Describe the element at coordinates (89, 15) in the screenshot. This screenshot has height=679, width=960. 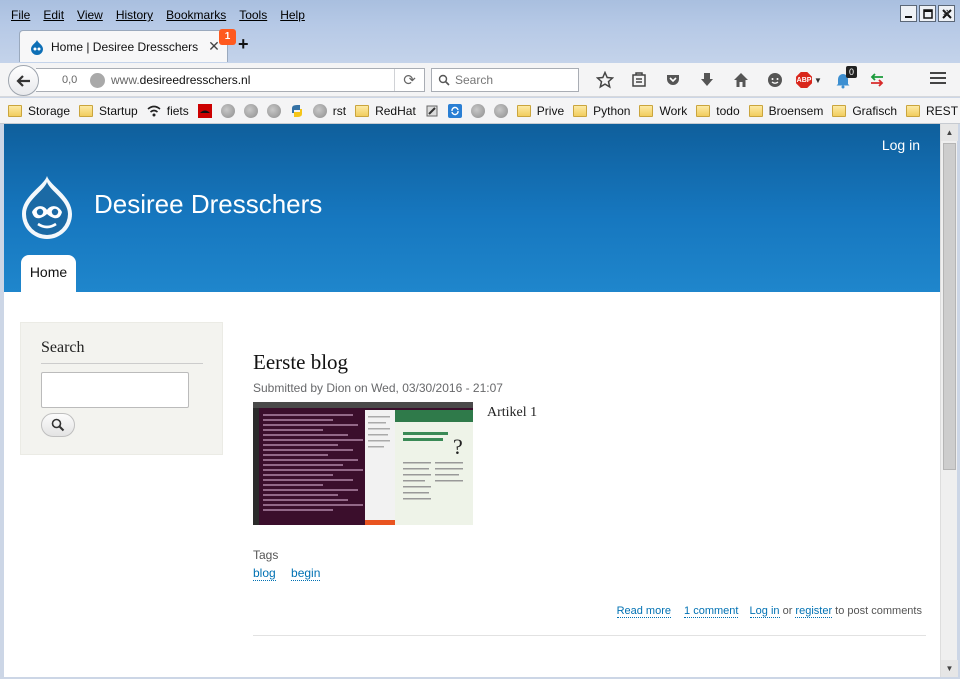
I see `menu-view: View` at that location.